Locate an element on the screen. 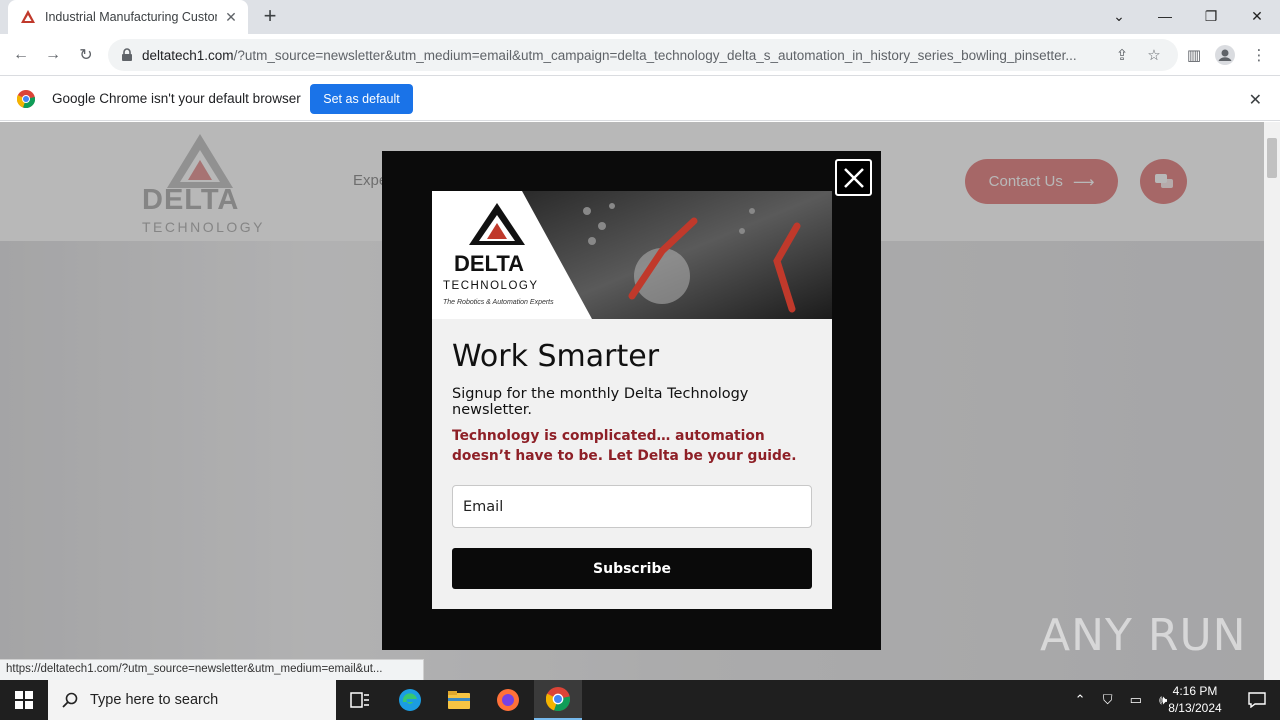 The image size is (1280, 720). notification-icon is located at coordinates (1257, 700).